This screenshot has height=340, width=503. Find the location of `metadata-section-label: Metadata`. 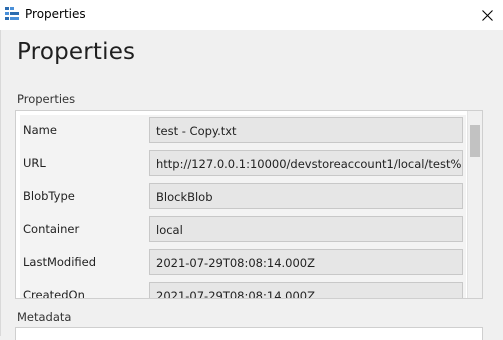

metadata-section-label: Metadata is located at coordinates (44, 317).